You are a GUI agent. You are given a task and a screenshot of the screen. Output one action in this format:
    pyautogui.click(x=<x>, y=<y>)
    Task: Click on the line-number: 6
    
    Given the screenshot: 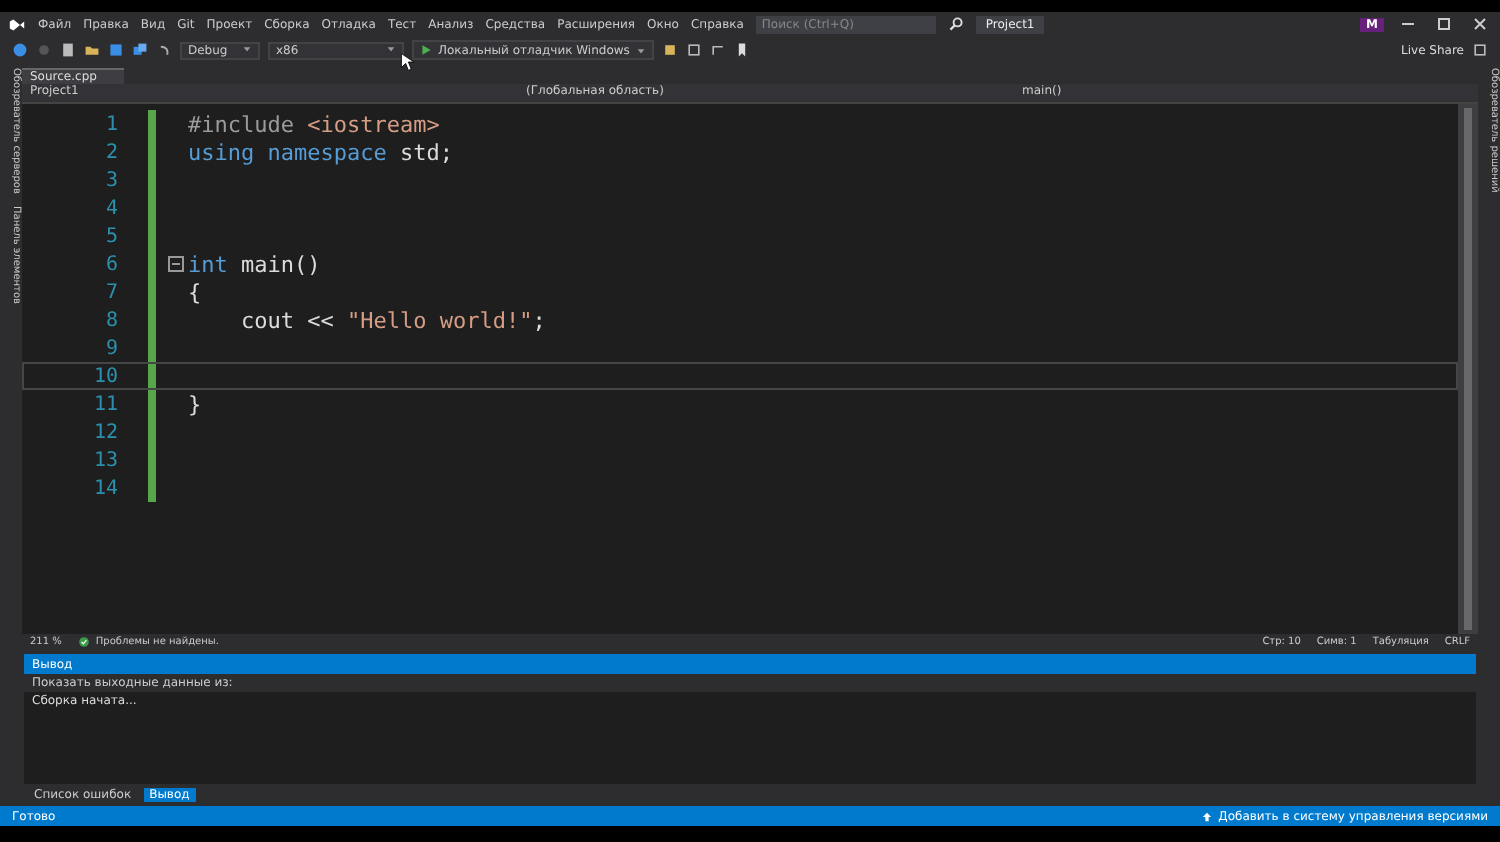 What is the action you would take?
    pyautogui.click(x=110, y=264)
    